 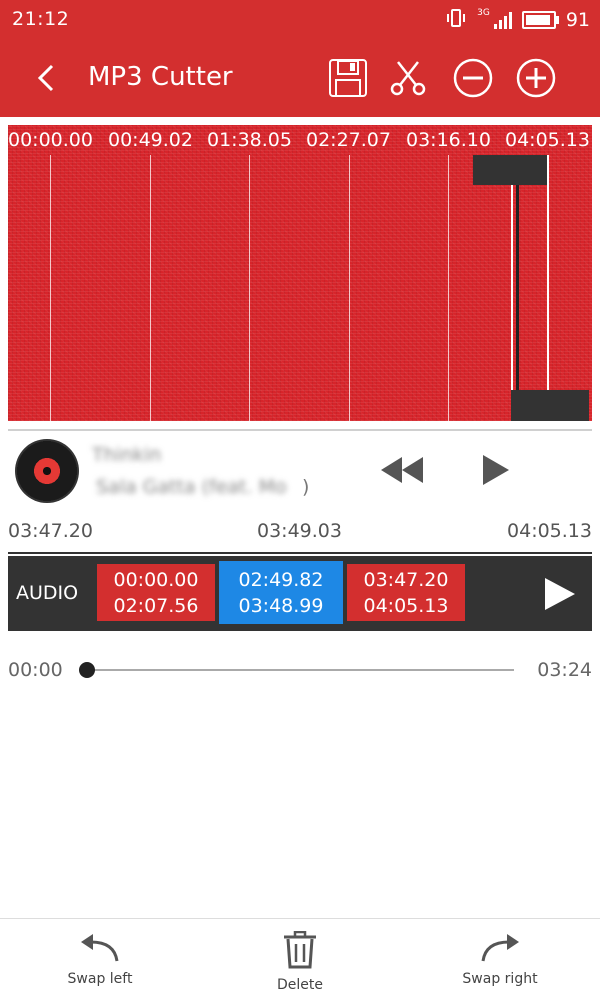 What do you see at coordinates (550, 405) in the screenshot?
I see `selection-end-handle` at bounding box center [550, 405].